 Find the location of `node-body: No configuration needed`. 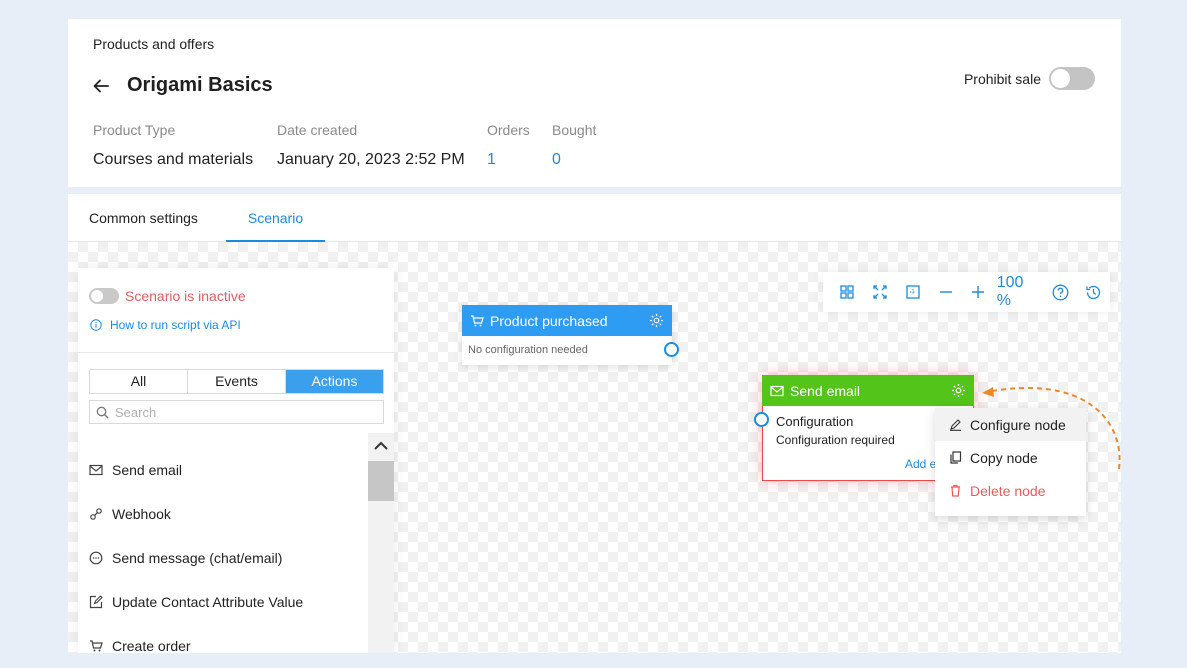

node-body: No configuration needed is located at coordinates (528, 350).